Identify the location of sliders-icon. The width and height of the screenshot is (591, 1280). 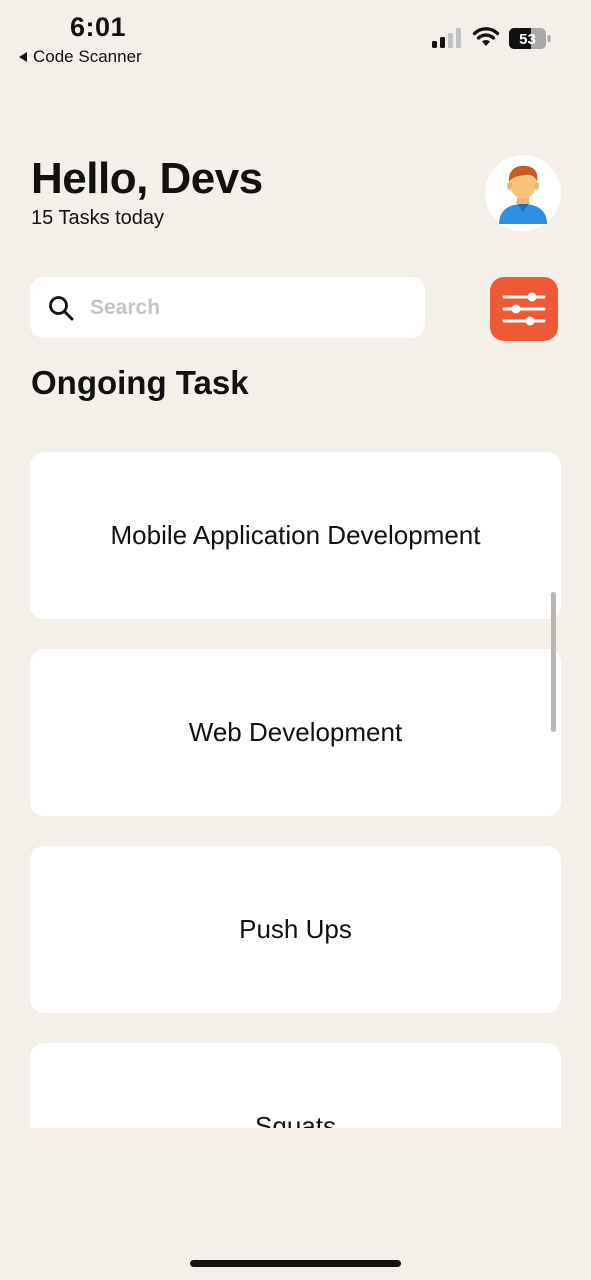
(524, 309).